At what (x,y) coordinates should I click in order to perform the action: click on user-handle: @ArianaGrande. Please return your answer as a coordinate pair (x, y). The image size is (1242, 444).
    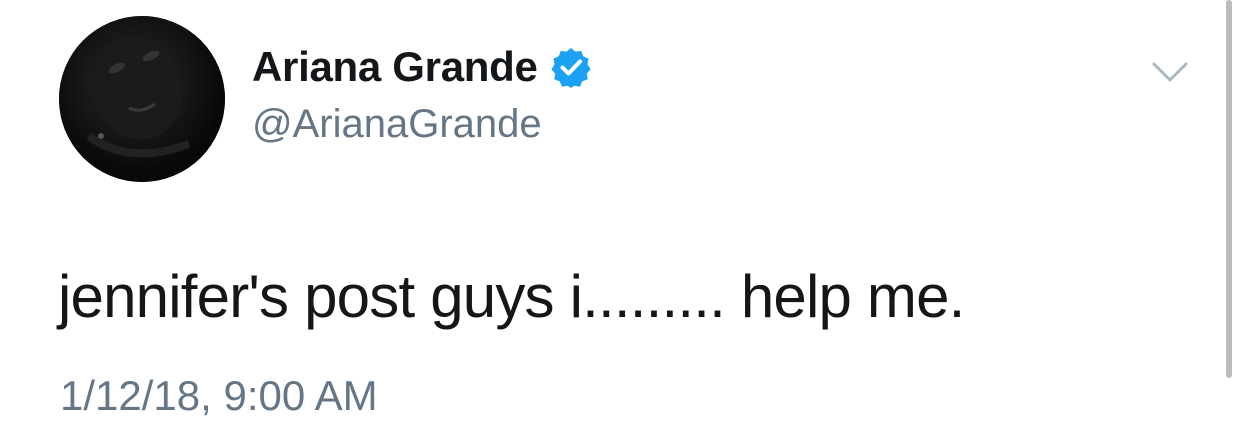
    Looking at the image, I should click on (422, 124).